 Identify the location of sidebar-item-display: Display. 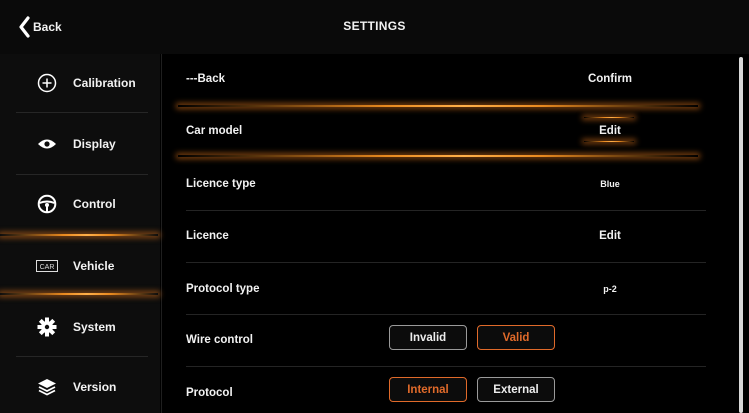
(80, 143).